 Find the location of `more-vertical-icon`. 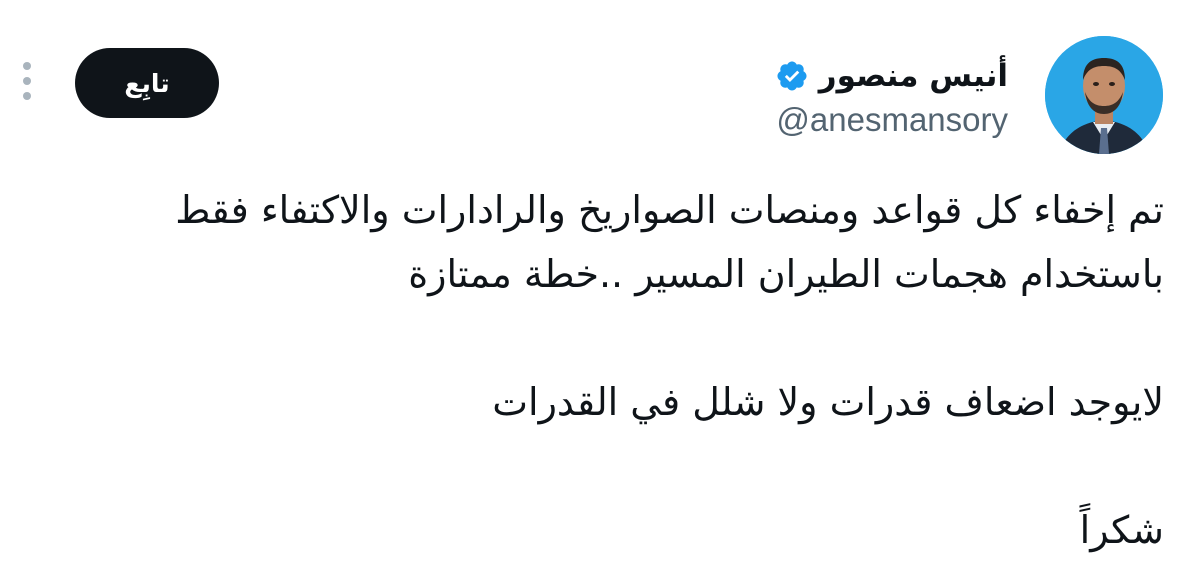

more-vertical-icon is located at coordinates (27, 84).